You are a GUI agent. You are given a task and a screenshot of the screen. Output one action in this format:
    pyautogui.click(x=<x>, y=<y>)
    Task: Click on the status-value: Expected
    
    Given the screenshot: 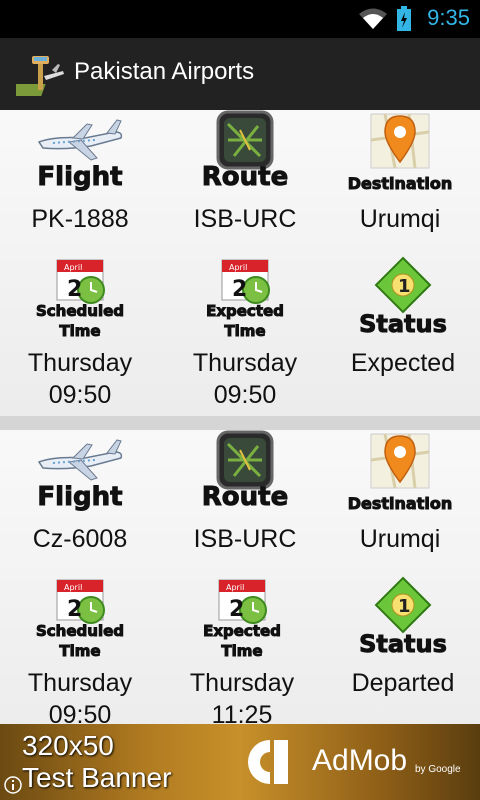 What is the action you would take?
    pyautogui.click(x=403, y=363)
    